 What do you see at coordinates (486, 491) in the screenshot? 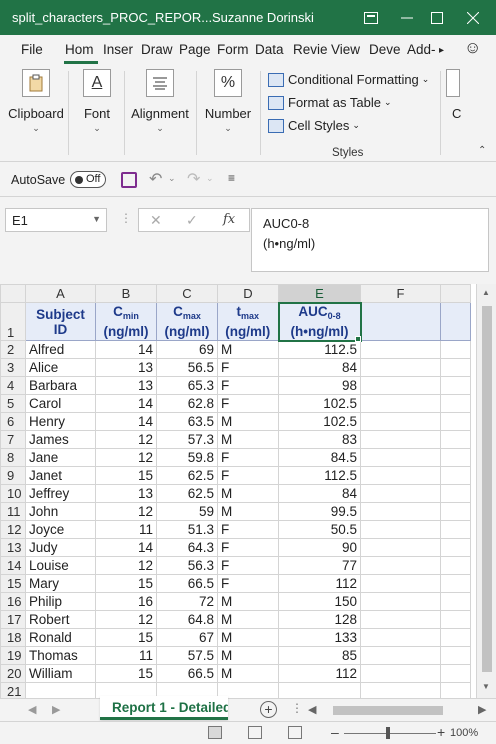
I see `vertical-scrollbar: ▲ ▼` at bounding box center [486, 491].